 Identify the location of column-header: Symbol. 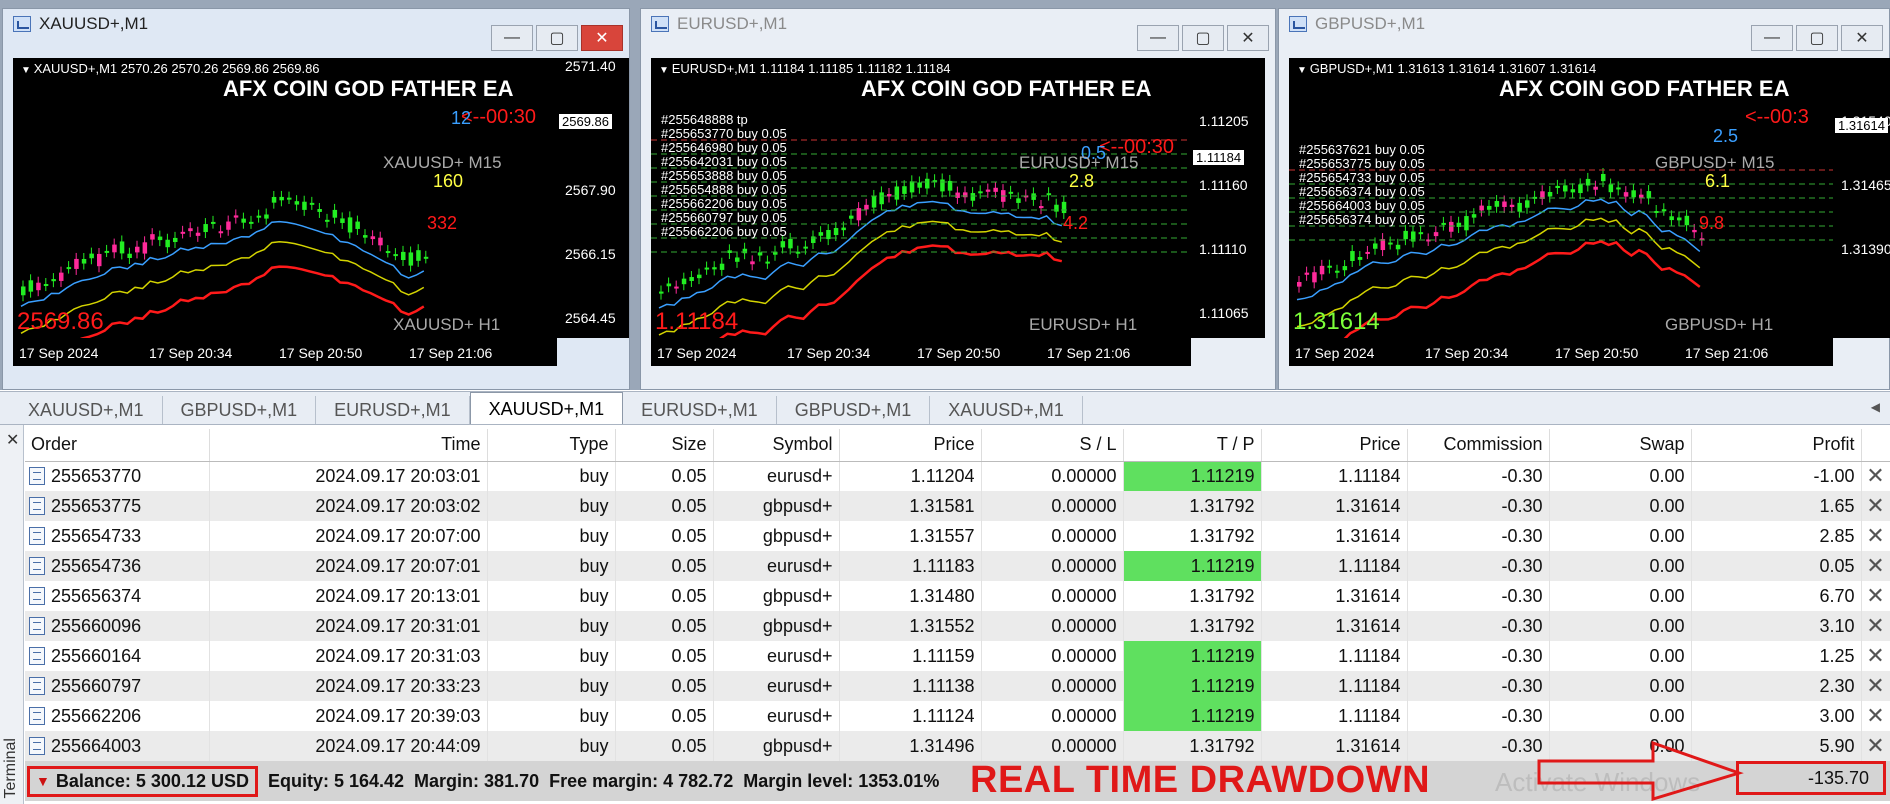
(776, 445).